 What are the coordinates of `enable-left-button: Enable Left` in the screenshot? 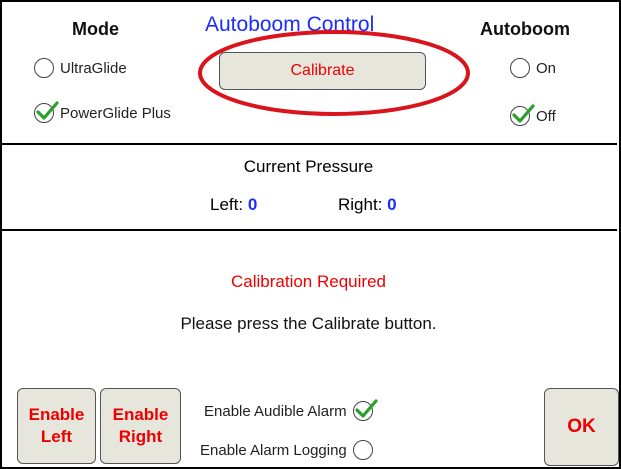 It's located at (56, 426).